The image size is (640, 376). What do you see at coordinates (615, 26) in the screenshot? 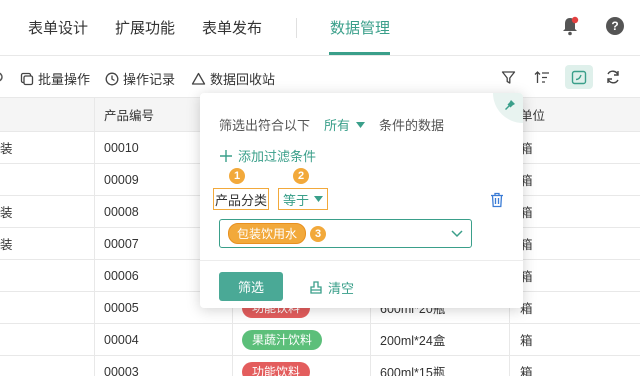
I see `help-icon: ?` at bounding box center [615, 26].